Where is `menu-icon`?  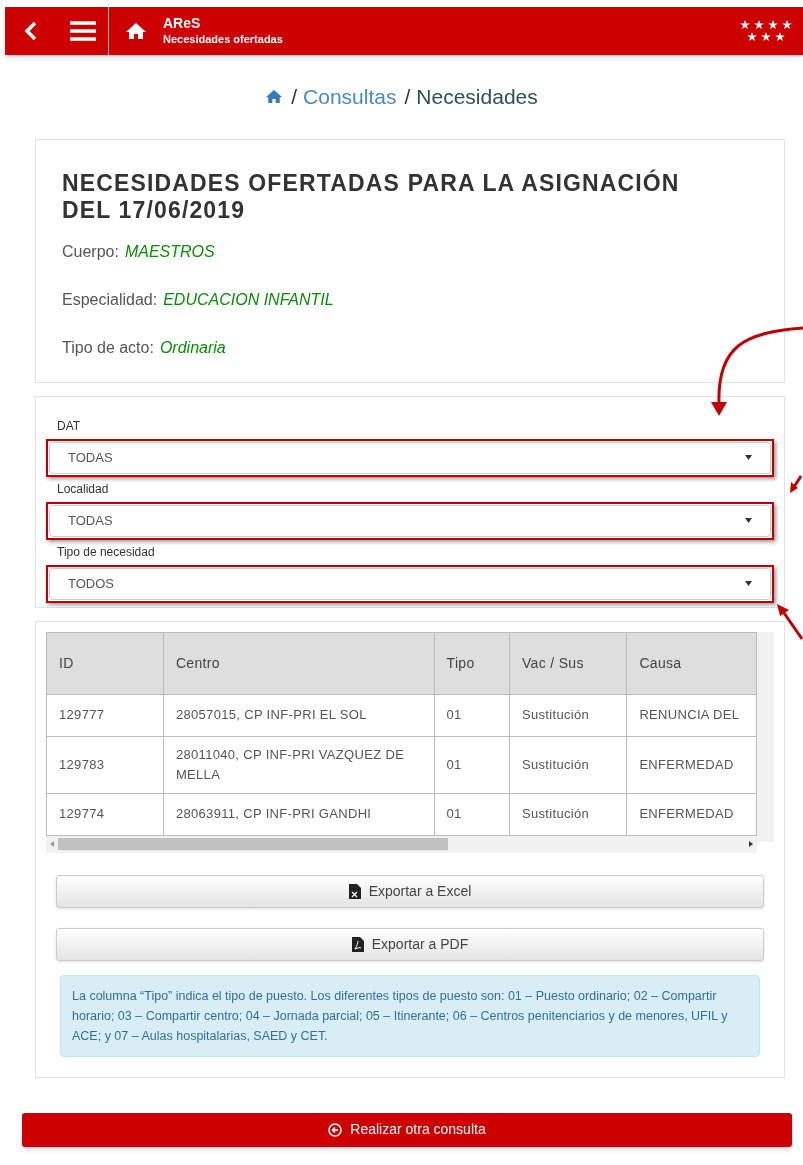
menu-icon is located at coordinates (82, 31).